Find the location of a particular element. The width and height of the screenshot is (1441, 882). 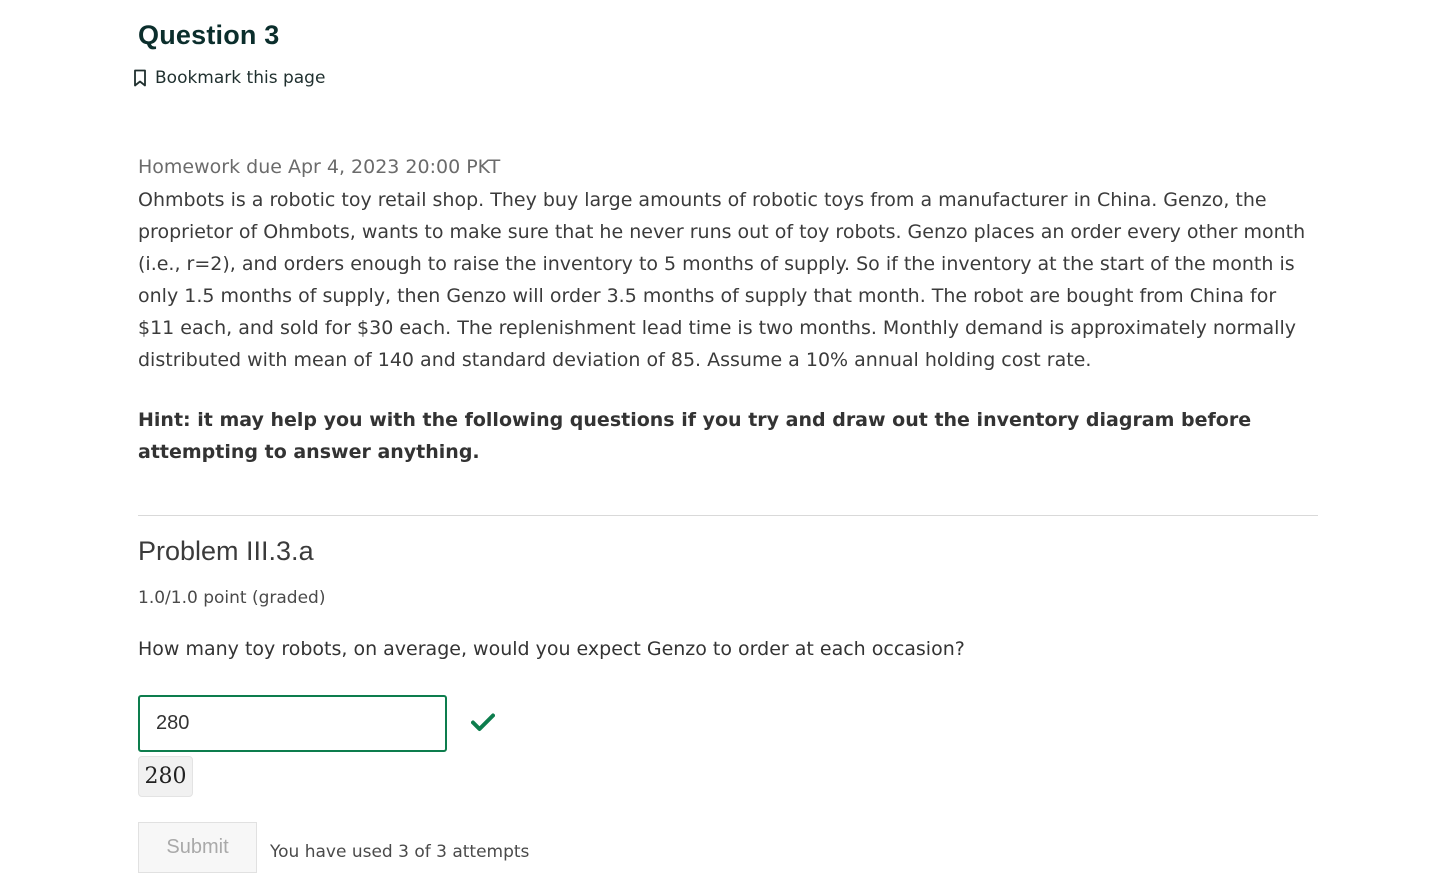

answer-preview: 280 is located at coordinates (165, 776).